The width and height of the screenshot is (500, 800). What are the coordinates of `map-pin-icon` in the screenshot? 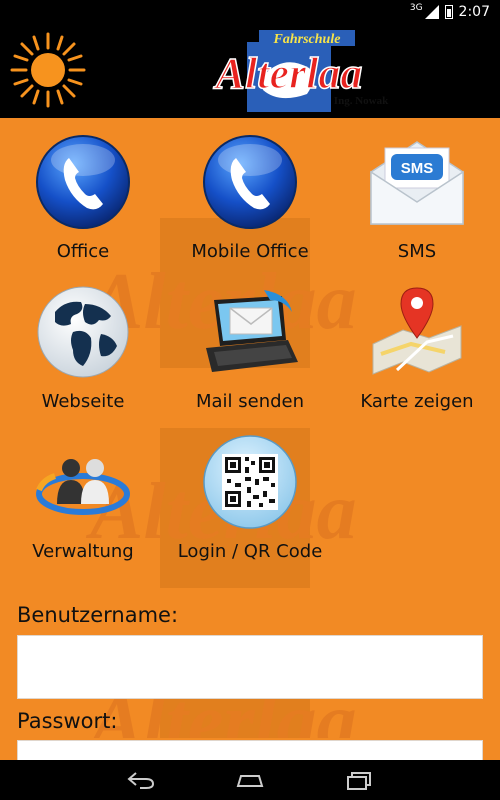 It's located at (417, 331).